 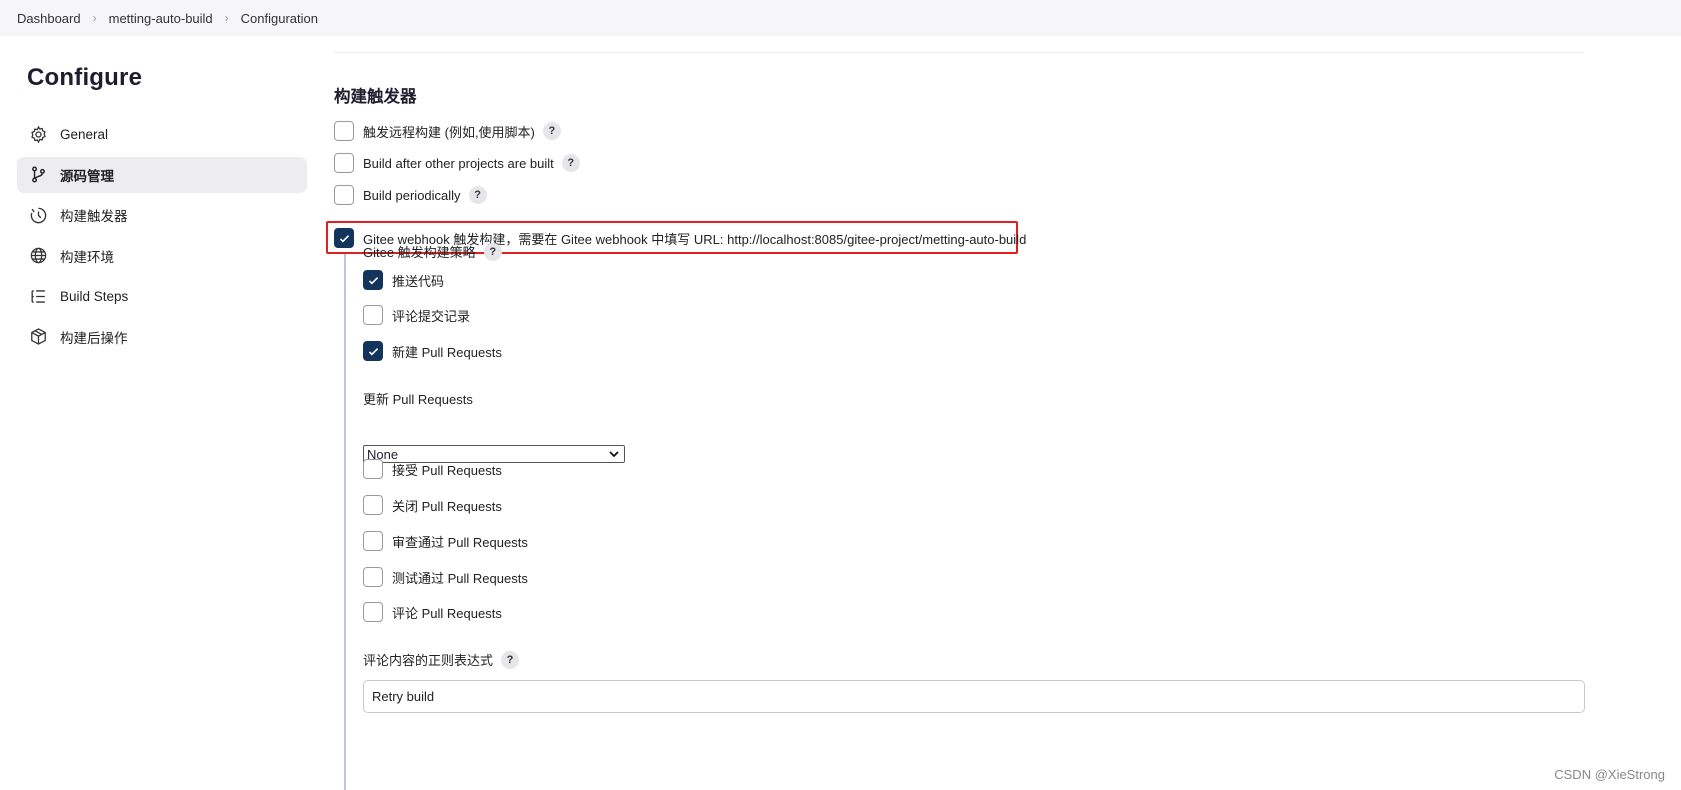 What do you see at coordinates (373, 577) in the screenshot?
I see `option-test-pr-checkbox` at bounding box center [373, 577].